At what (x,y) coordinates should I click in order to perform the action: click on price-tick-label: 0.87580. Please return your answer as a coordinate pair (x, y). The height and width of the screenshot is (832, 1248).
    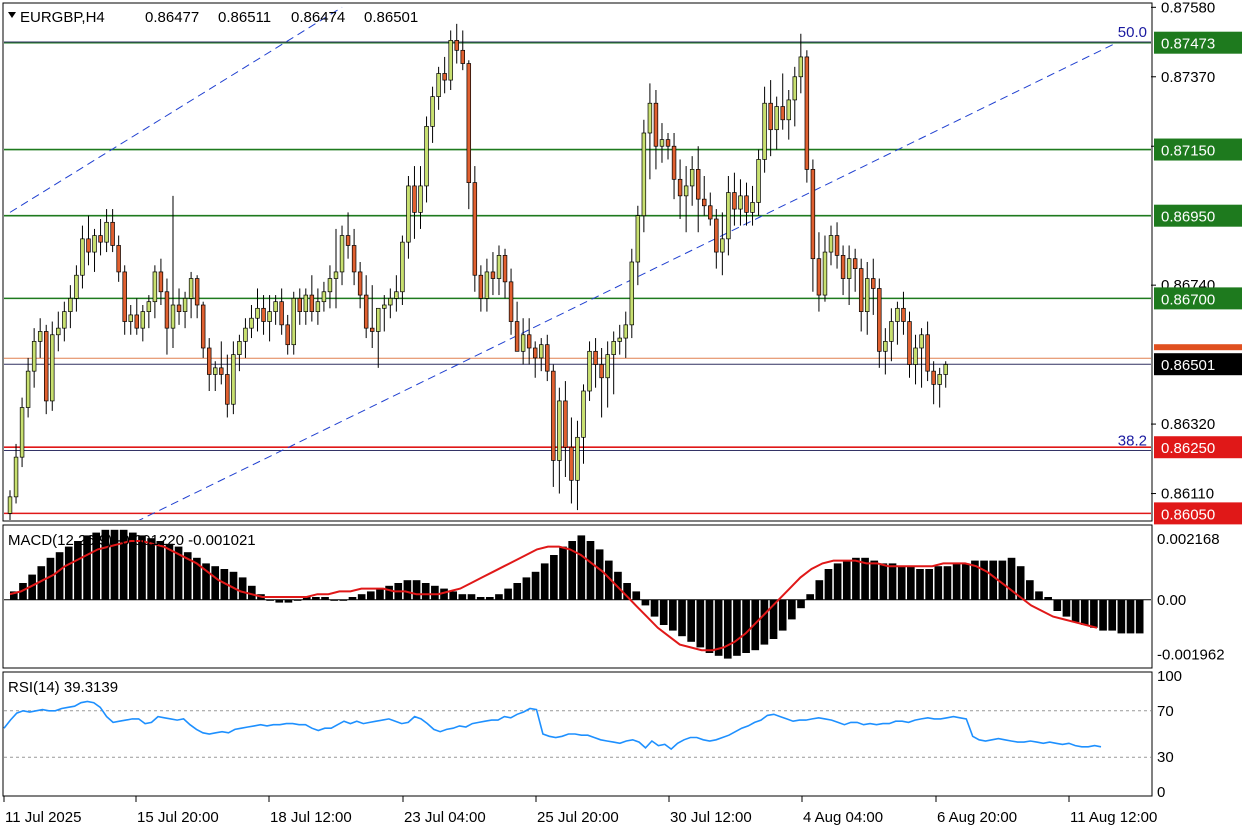
    Looking at the image, I should click on (1188, 8).